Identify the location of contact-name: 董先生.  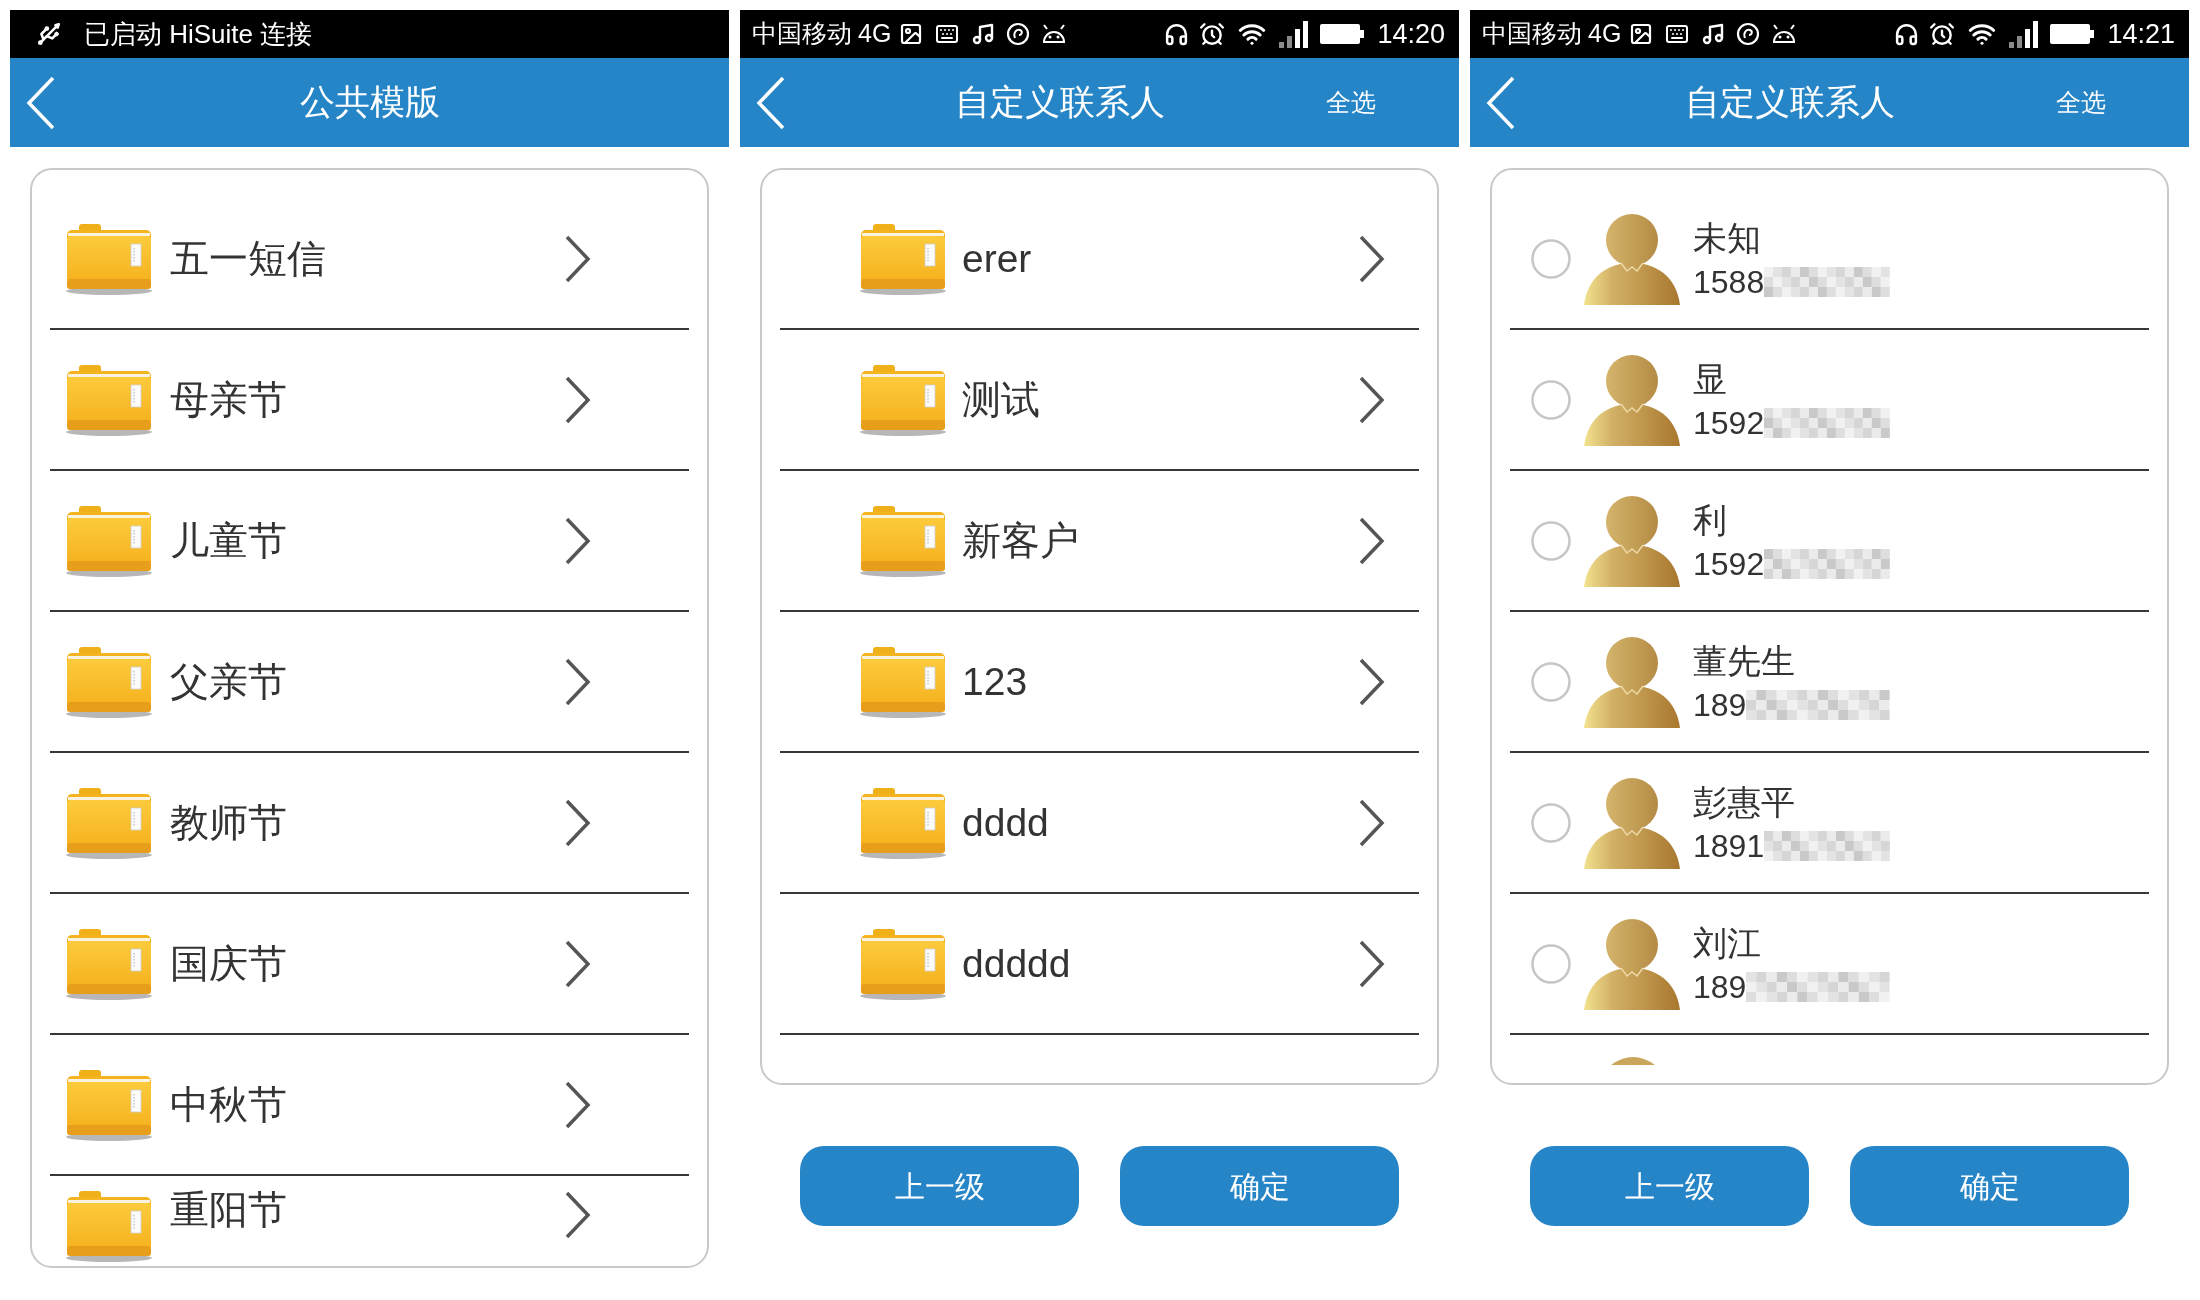
(1744, 661).